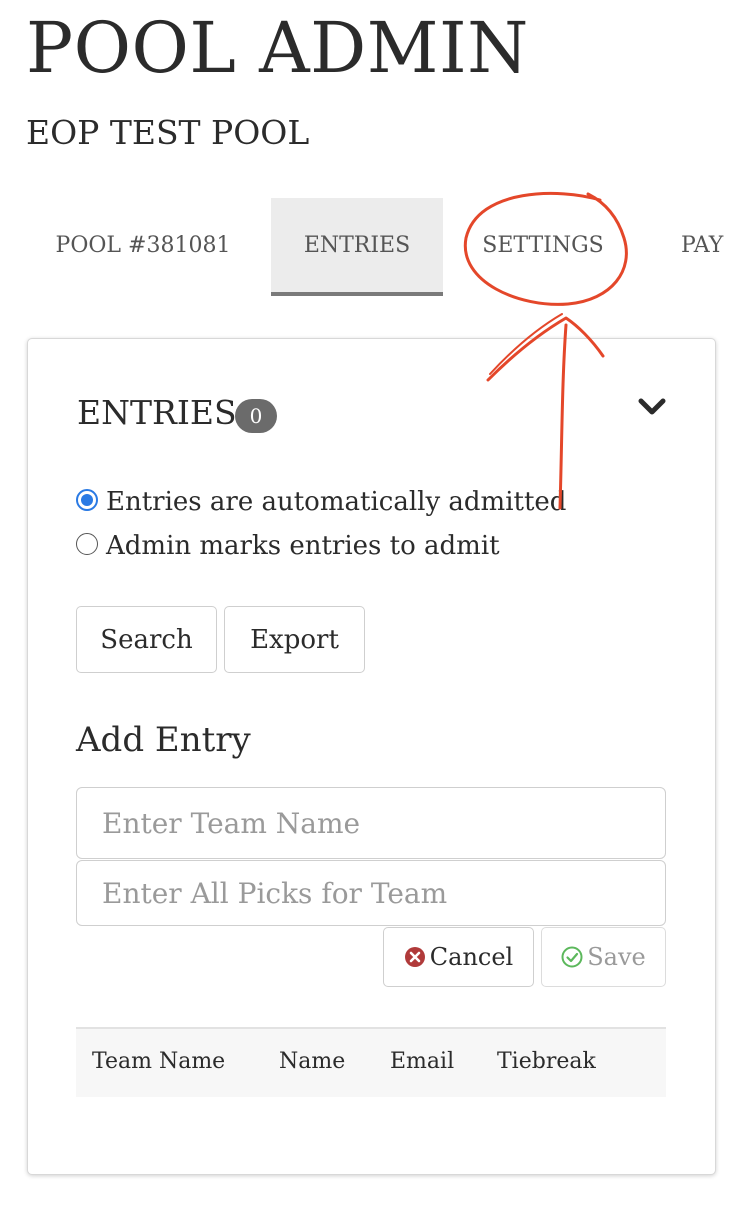 This screenshot has width=738, height=1206. Describe the element at coordinates (146, 639) in the screenshot. I see `search-button: Search` at that location.